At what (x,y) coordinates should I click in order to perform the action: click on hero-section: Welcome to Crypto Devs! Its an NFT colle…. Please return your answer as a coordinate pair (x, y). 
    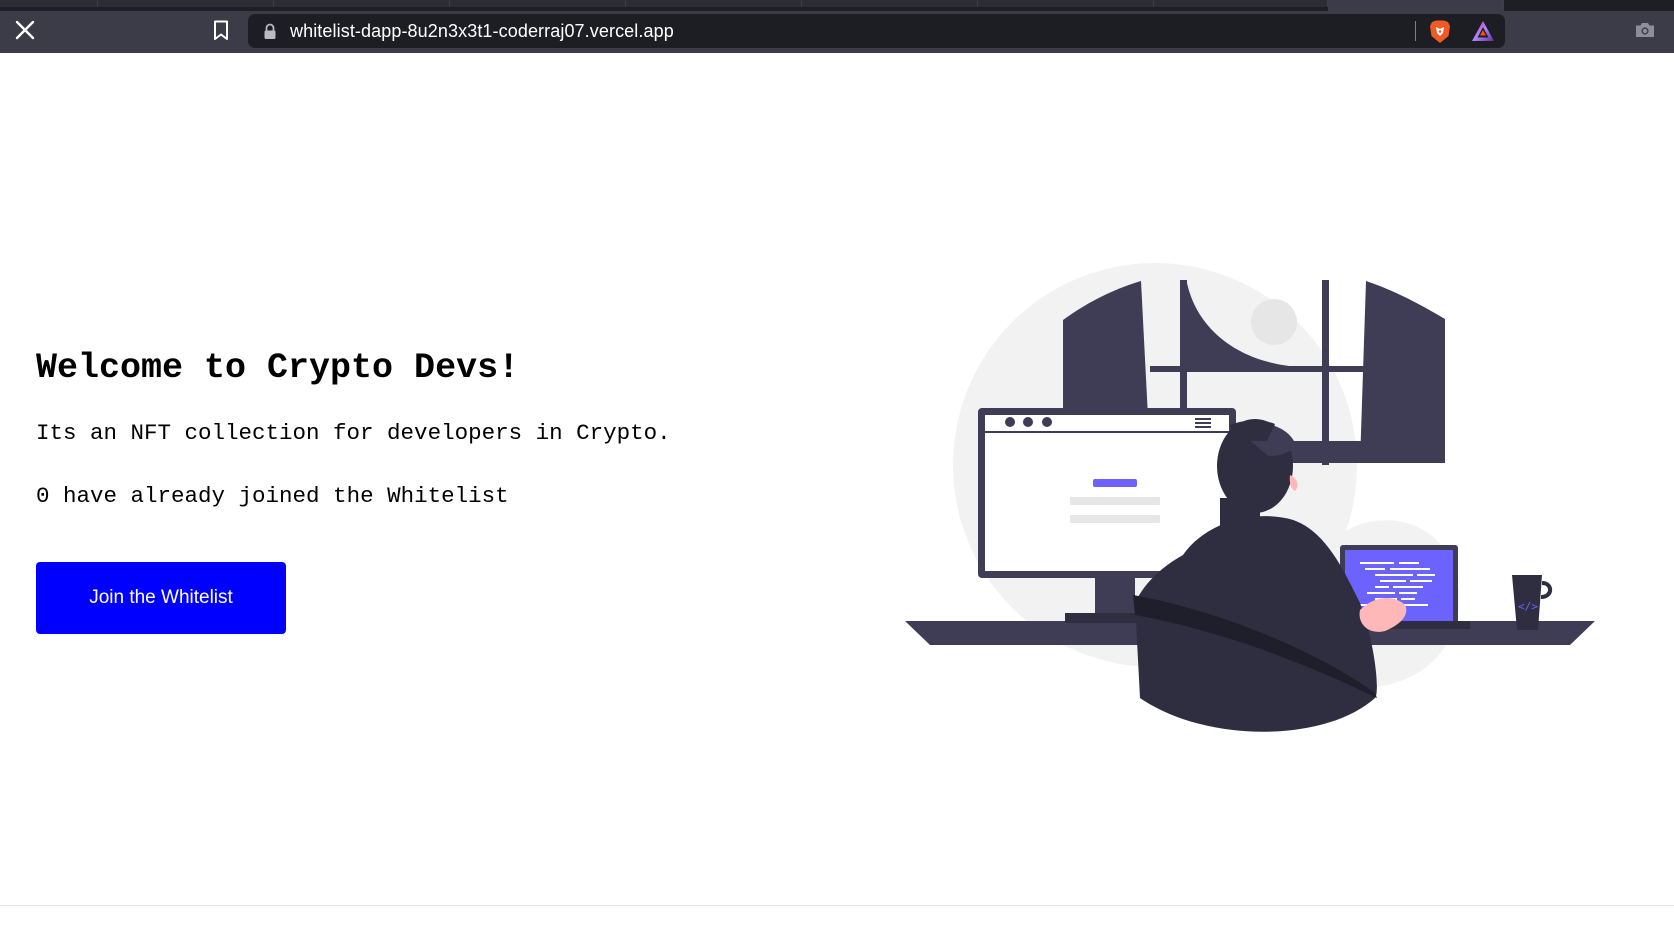
    Looking at the image, I should click on (416, 491).